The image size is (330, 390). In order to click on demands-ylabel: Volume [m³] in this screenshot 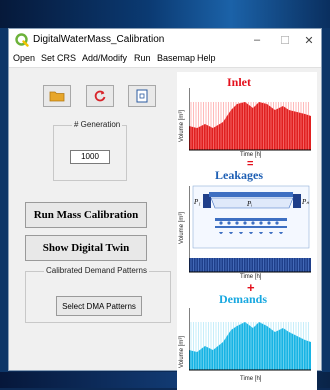, I will do `click(182, 351)`.